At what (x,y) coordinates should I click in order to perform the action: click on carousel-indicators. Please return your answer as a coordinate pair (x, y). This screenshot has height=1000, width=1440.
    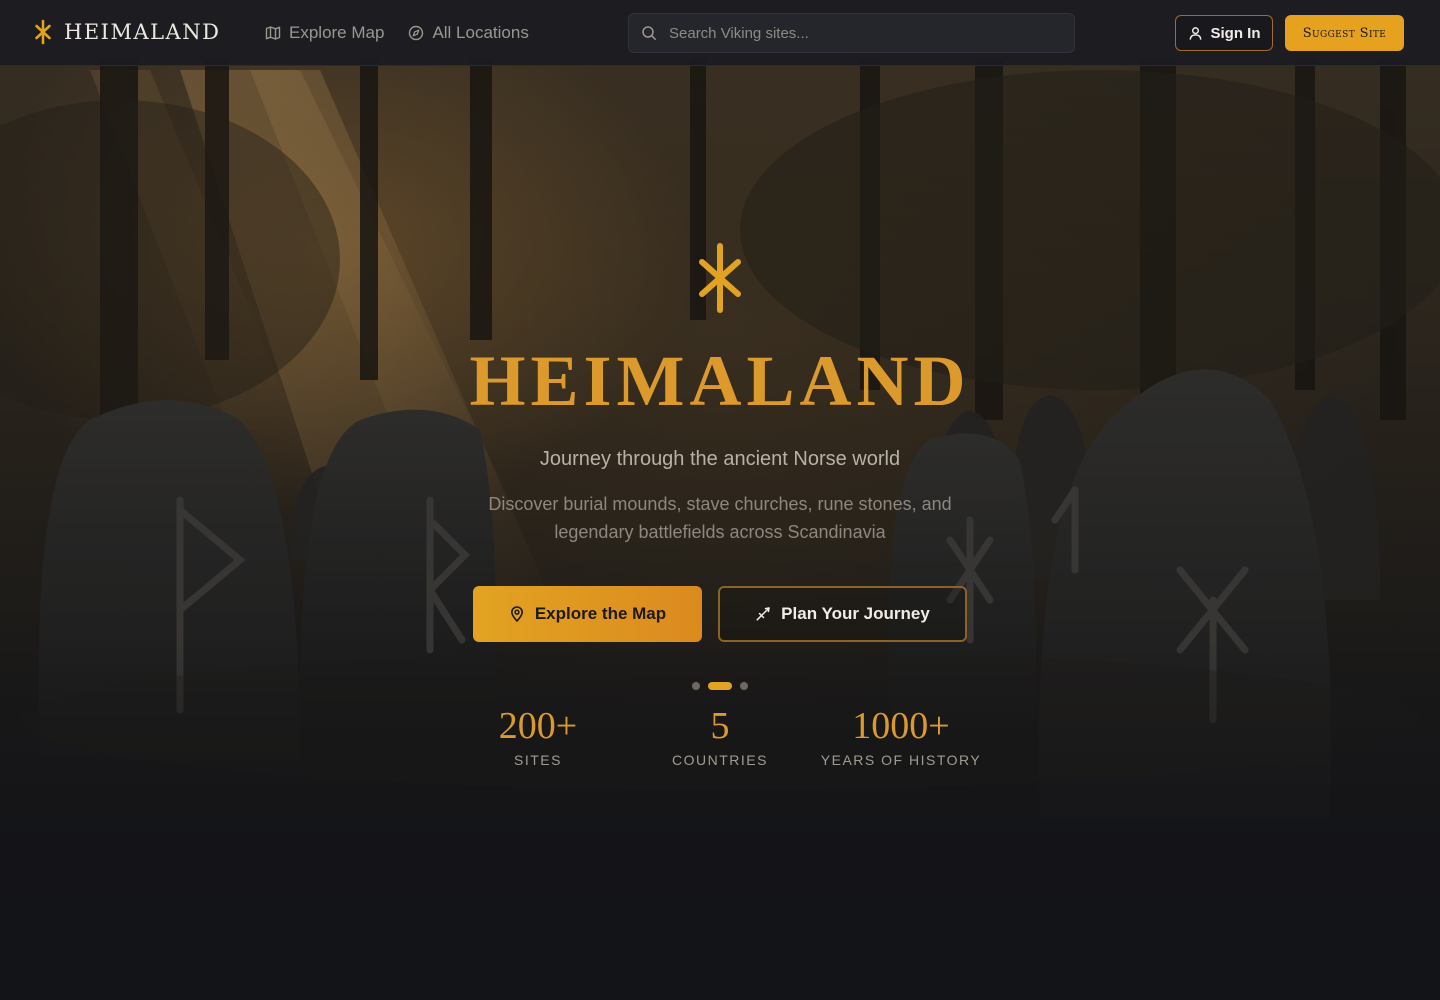
    Looking at the image, I should click on (720, 686).